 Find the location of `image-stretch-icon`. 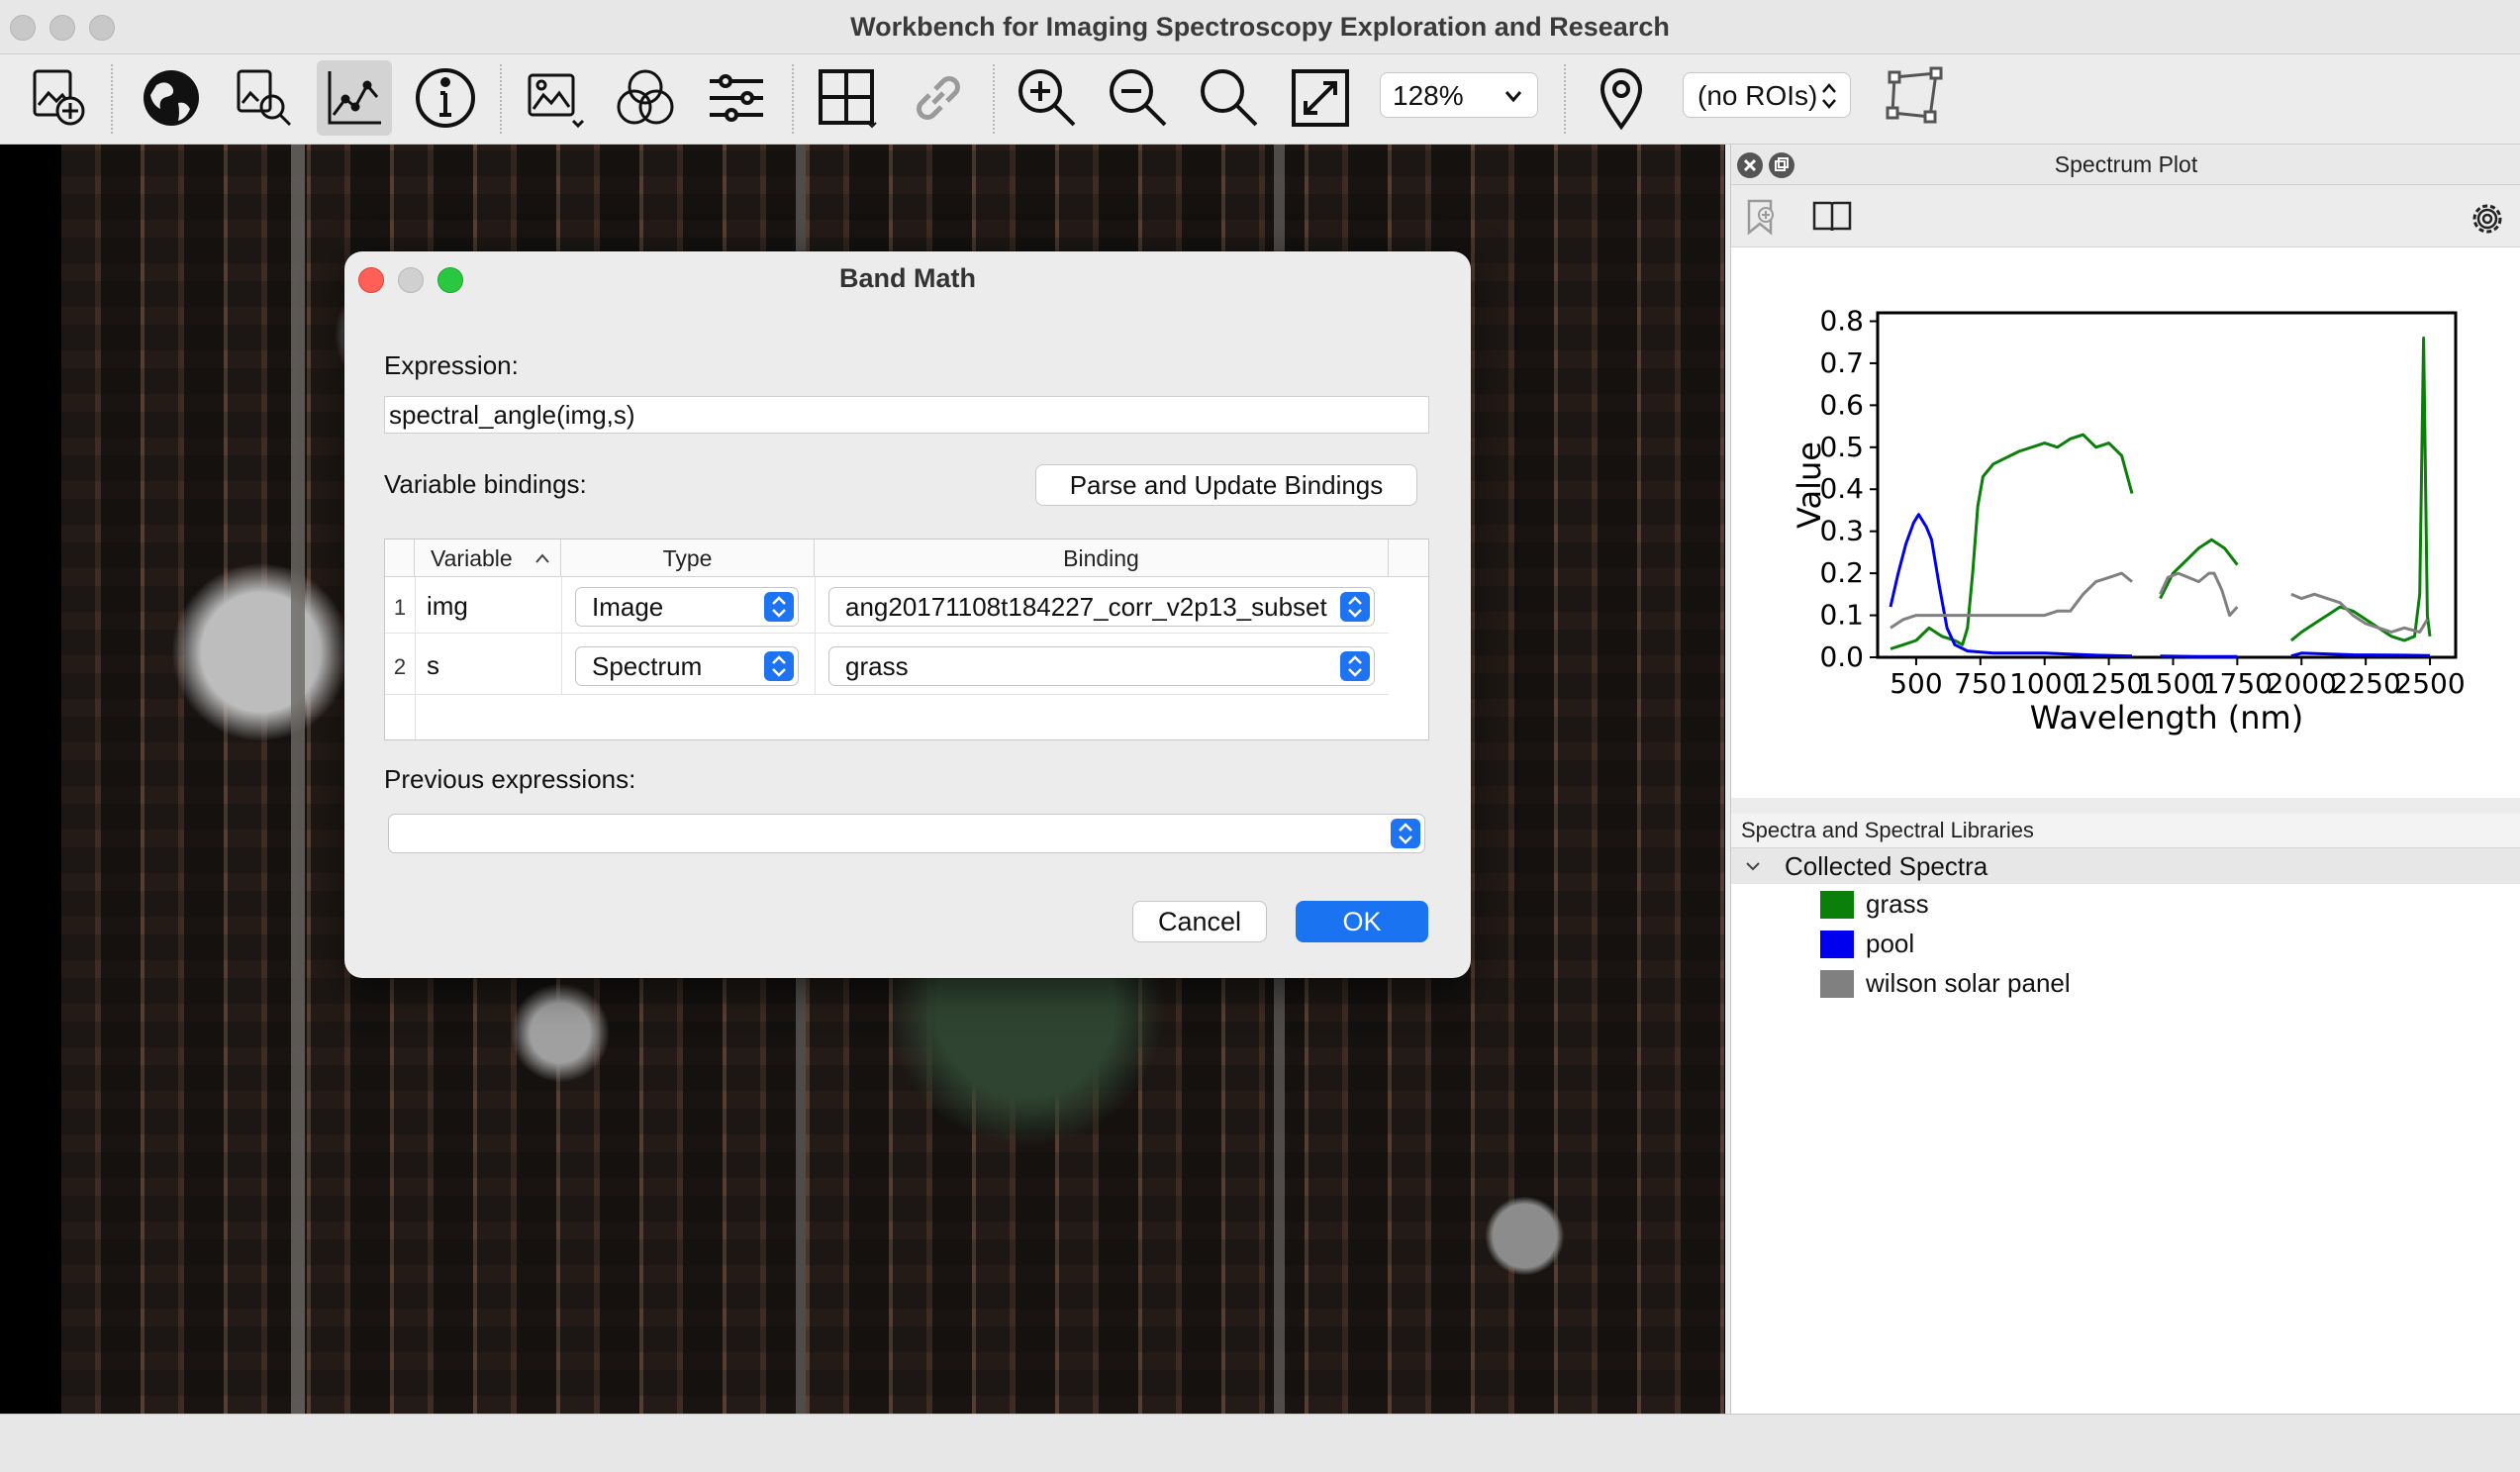

image-stretch-icon is located at coordinates (554, 98).